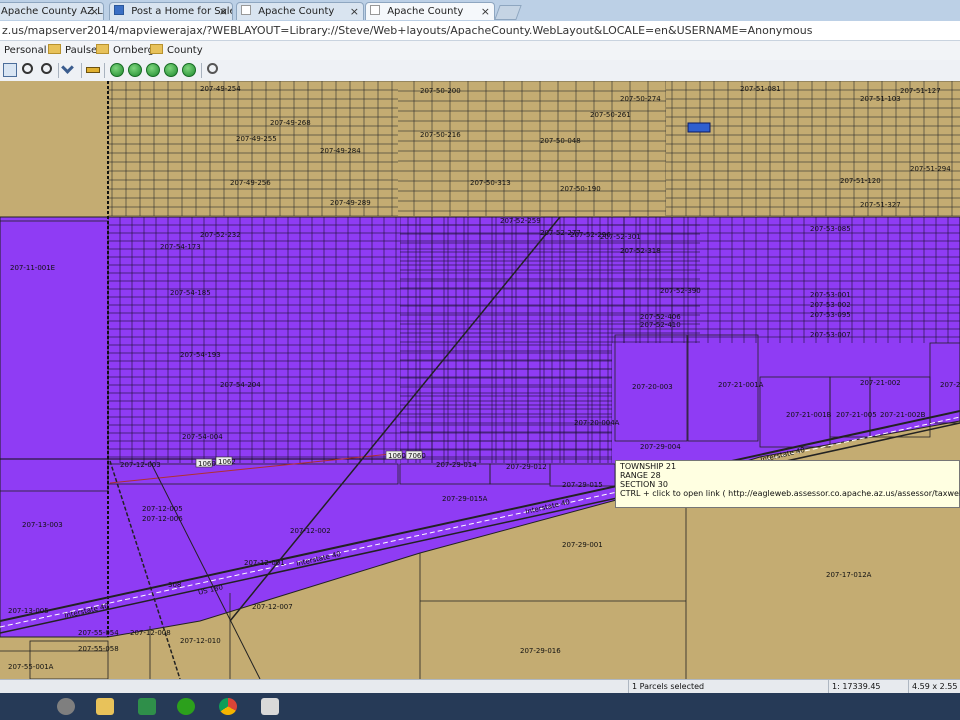  Describe the element at coordinates (860, 181) in the screenshot. I see `parcel-label: 207-51-120` at that location.